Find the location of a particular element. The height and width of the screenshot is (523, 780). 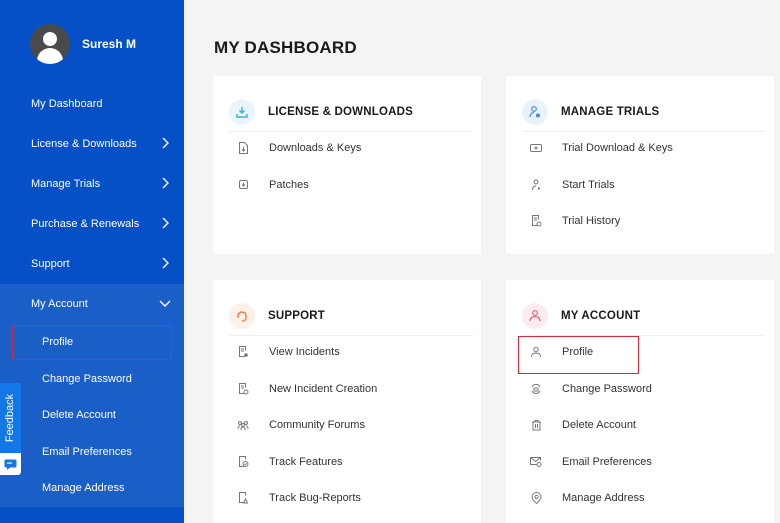

sidebar-item-support: Support is located at coordinates (92, 264).